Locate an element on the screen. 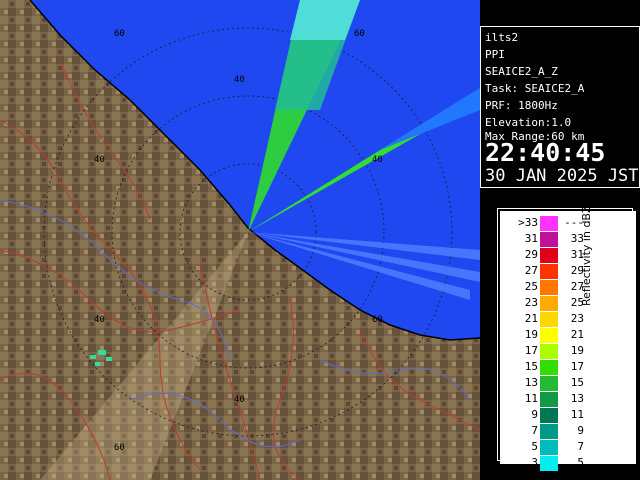  legend-low-value: 27 is located at coordinates (531, 270).